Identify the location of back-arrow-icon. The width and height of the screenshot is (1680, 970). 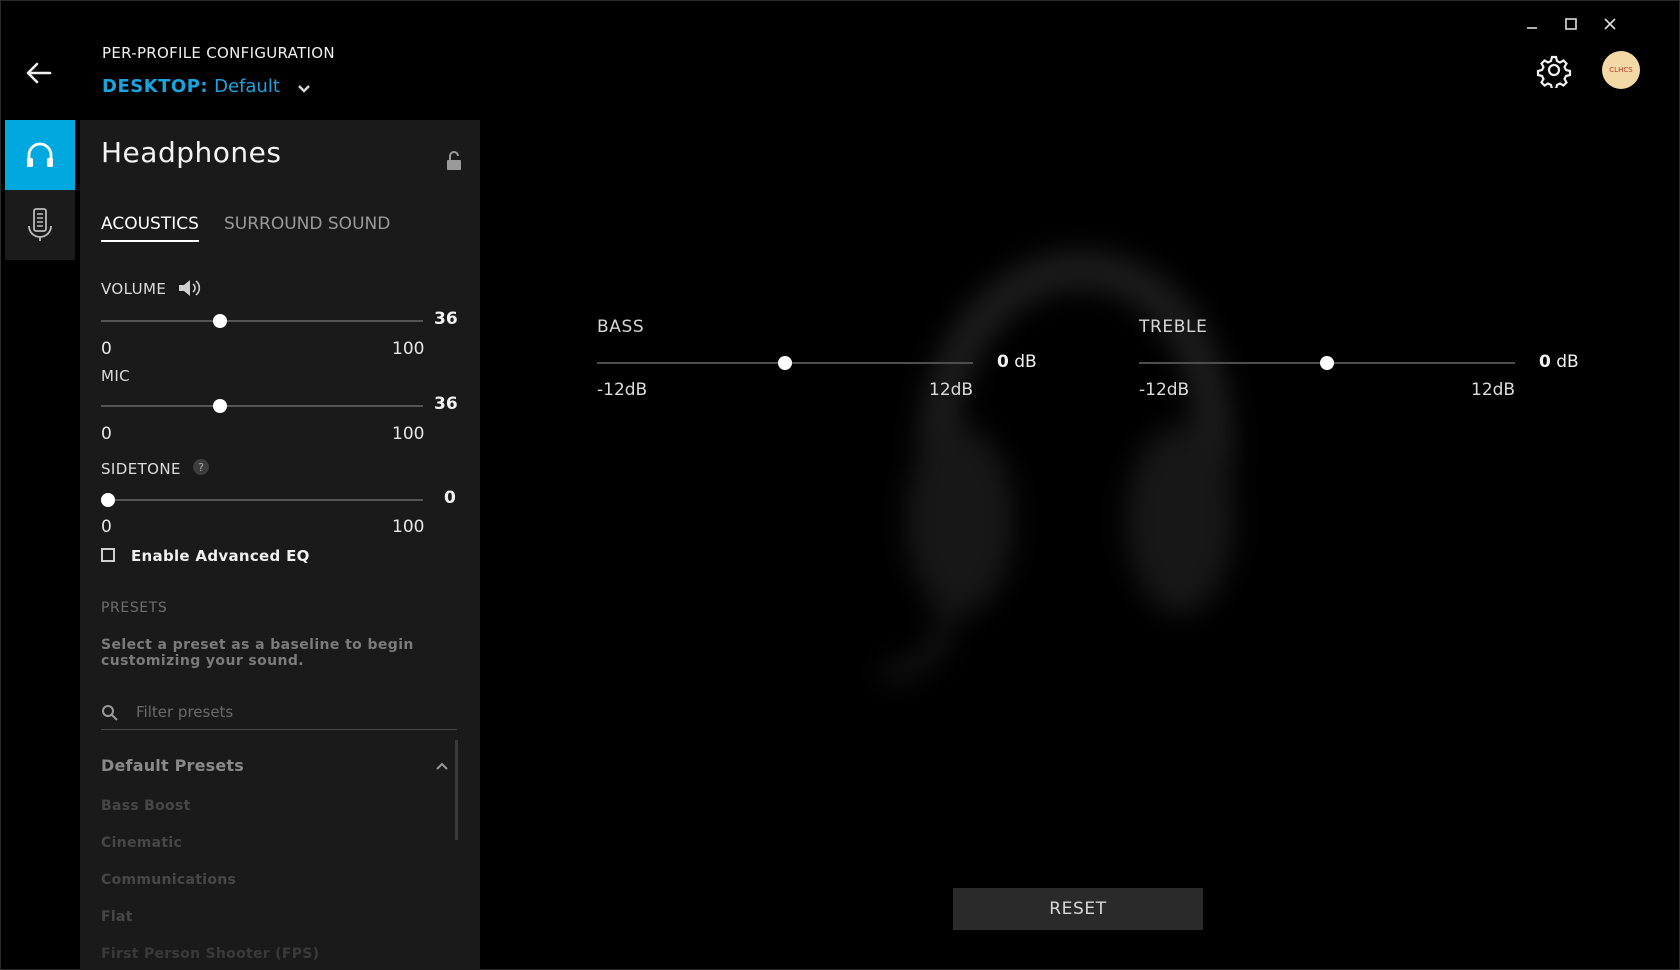
(39, 73).